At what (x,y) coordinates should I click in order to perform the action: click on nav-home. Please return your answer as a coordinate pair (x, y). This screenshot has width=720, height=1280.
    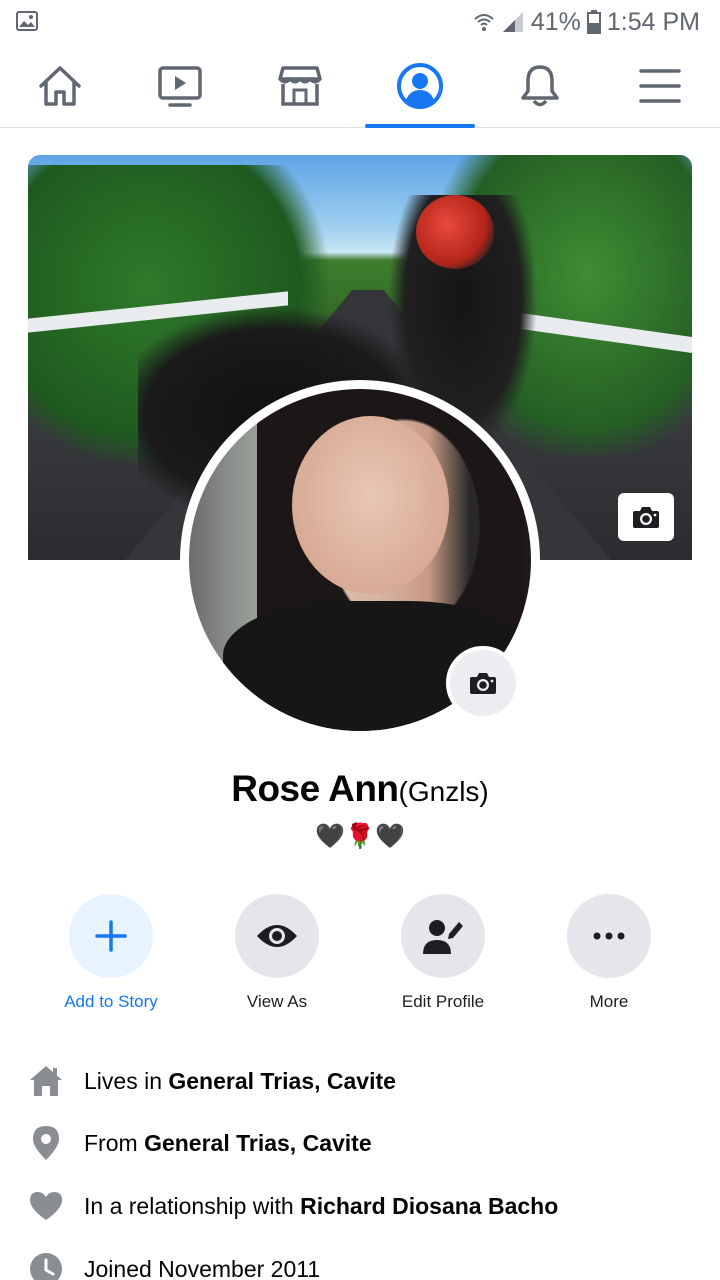
    Looking at the image, I should click on (60, 86).